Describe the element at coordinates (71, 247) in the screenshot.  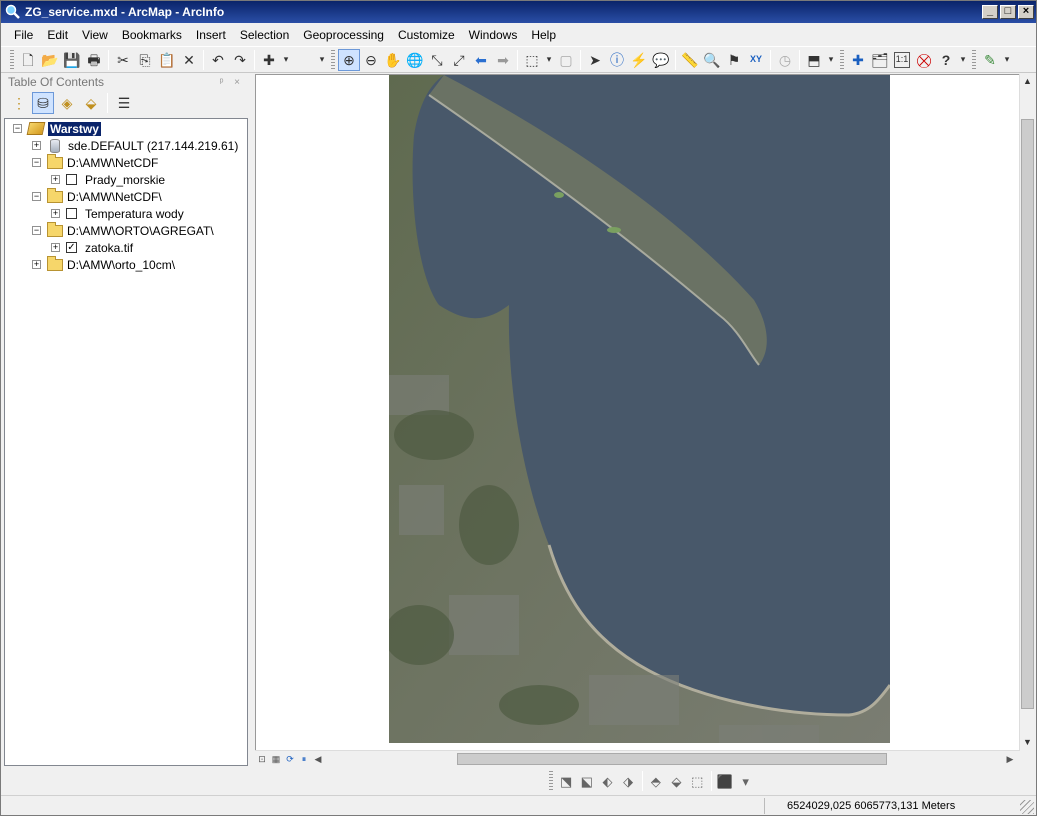
I see `layer-visibility-checkbox-checked: ✓` at that location.